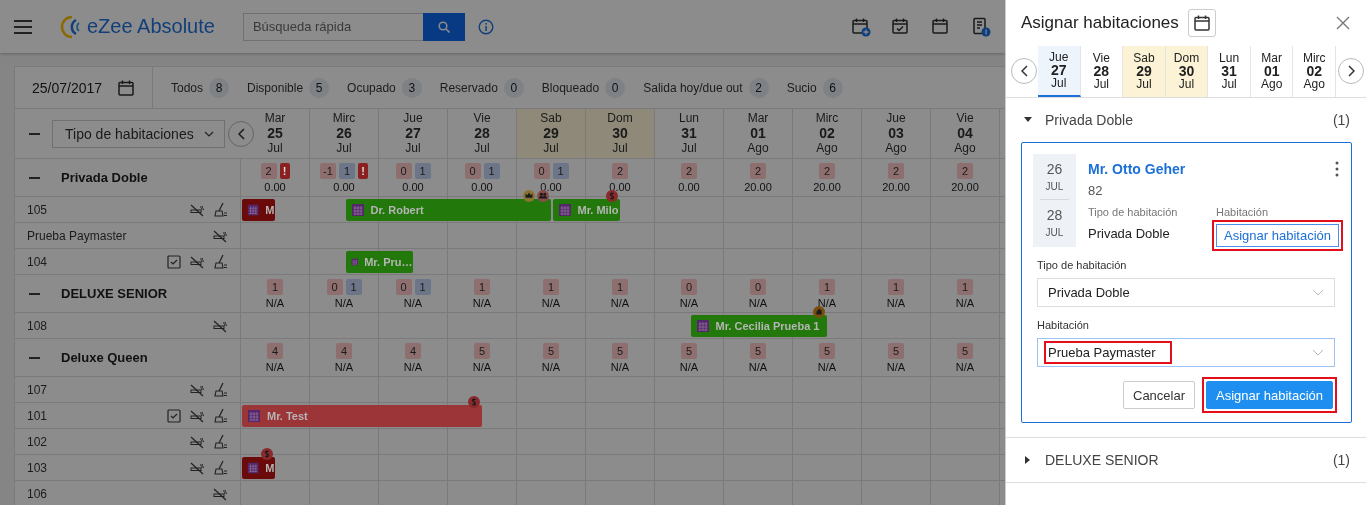 The image size is (1366, 505). What do you see at coordinates (362, 415) in the screenshot?
I see `booking-bar: Mr. Test` at bounding box center [362, 415].